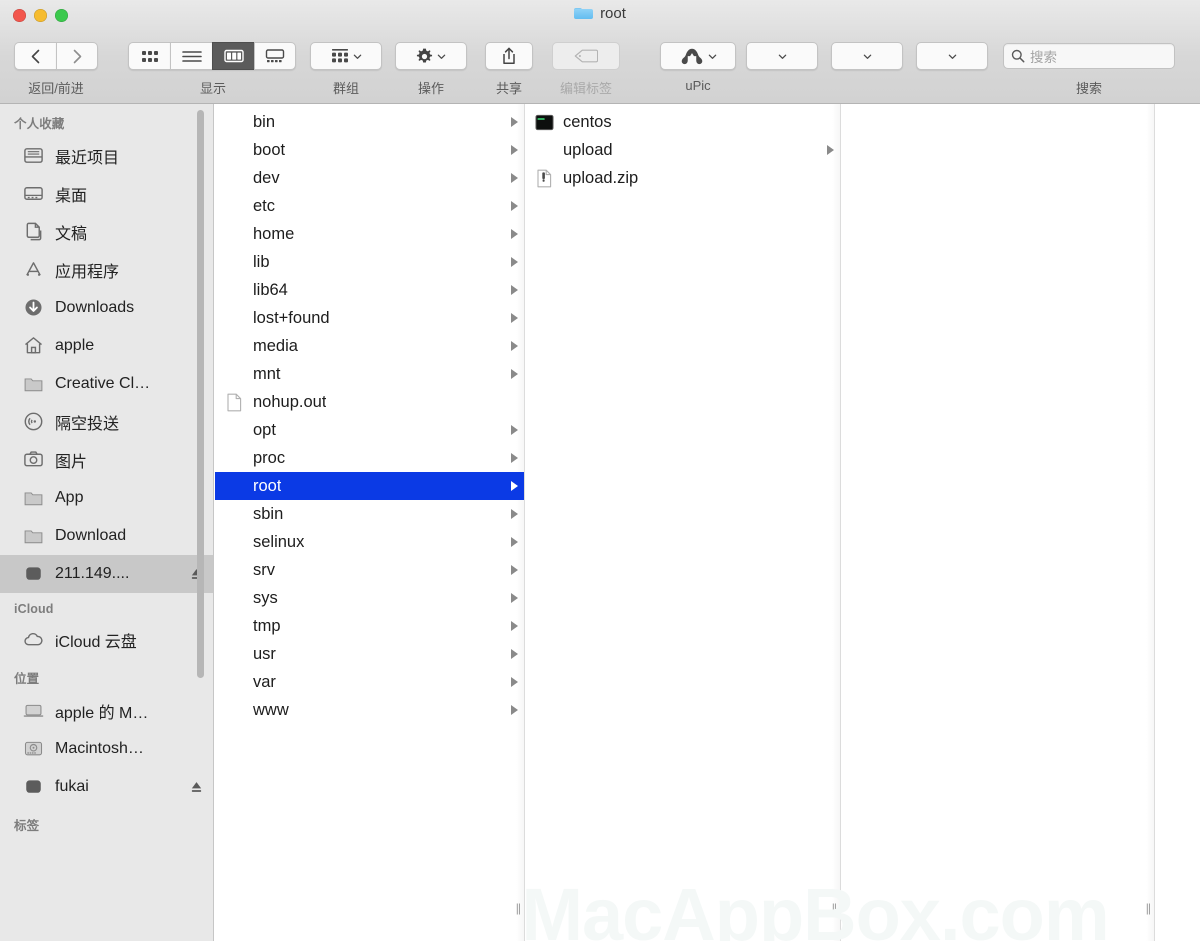 The image size is (1200, 941). I want to click on sidebar-item-label: 桌面, so click(71, 196).